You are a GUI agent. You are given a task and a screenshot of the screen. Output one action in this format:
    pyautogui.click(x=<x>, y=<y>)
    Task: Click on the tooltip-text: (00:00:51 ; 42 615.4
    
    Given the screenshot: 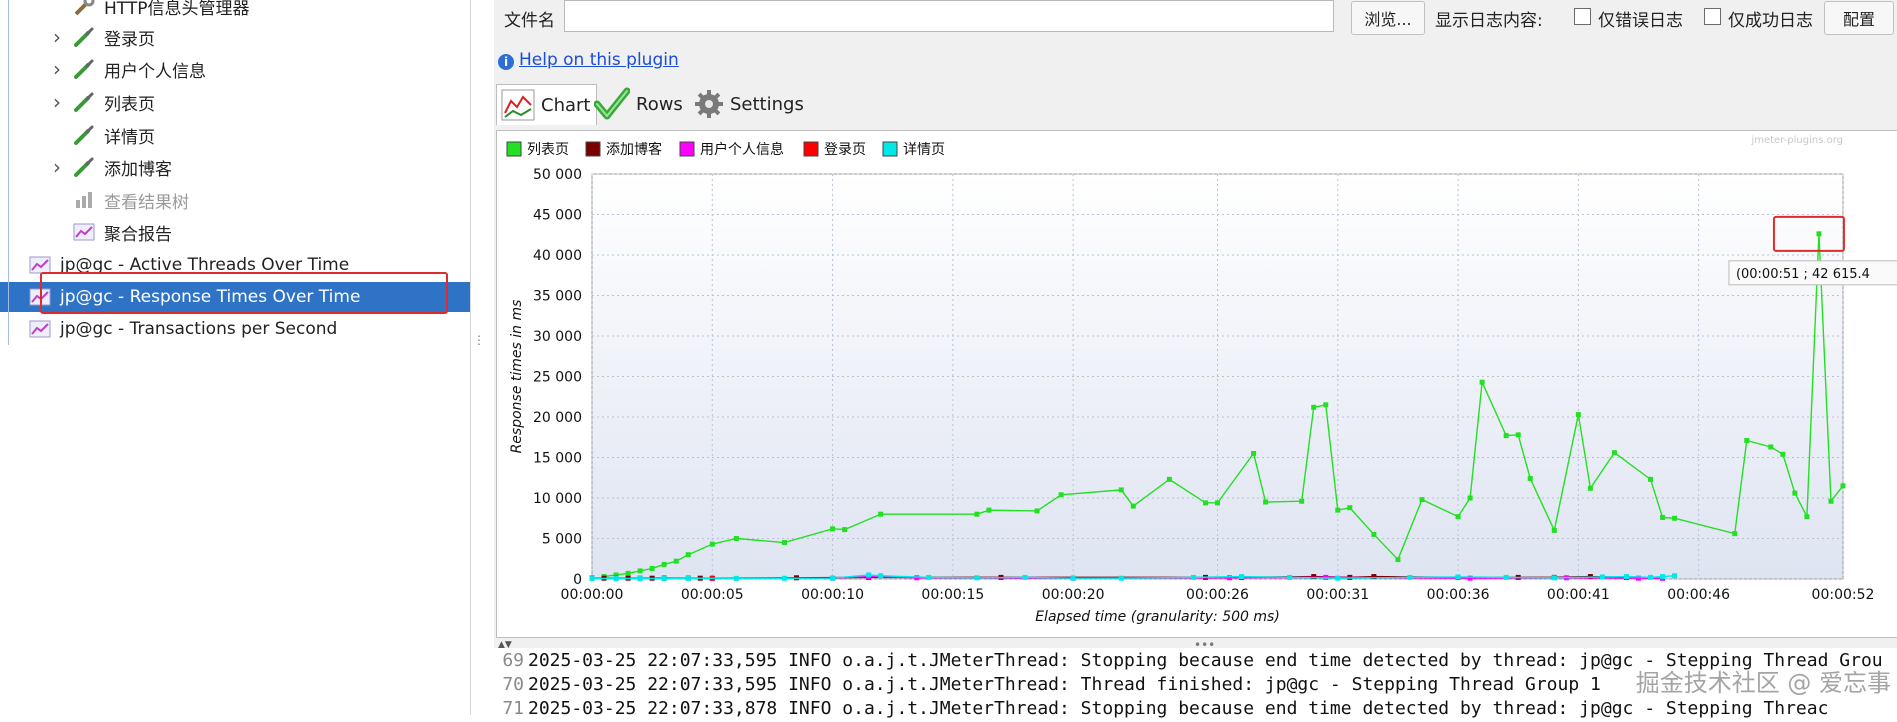 What is the action you would take?
    pyautogui.click(x=1803, y=274)
    